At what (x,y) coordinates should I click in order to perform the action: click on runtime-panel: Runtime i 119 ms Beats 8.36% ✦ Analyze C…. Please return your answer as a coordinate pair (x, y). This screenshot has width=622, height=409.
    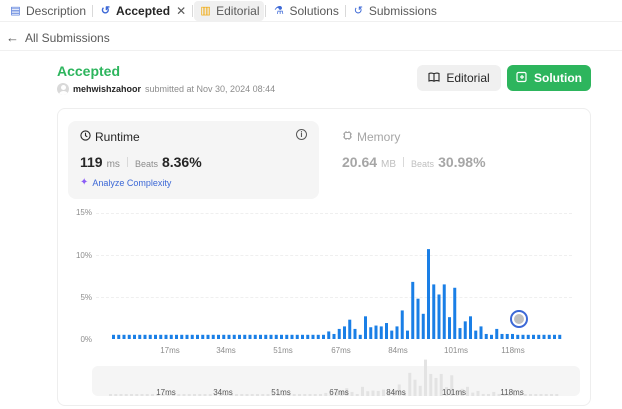
    Looking at the image, I should click on (193, 160).